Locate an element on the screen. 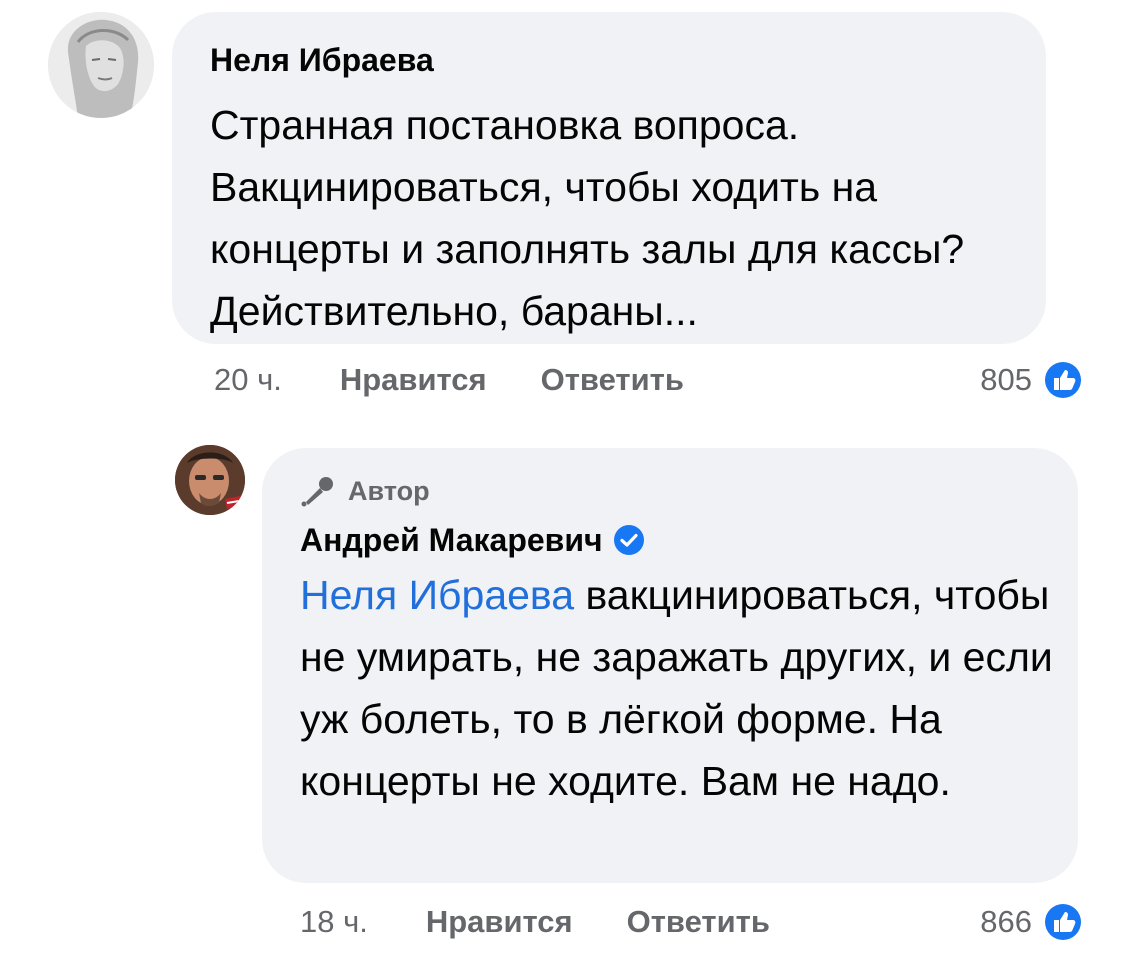  comment-author-name: Андрей Макаревич is located at coordinates (451, 540).